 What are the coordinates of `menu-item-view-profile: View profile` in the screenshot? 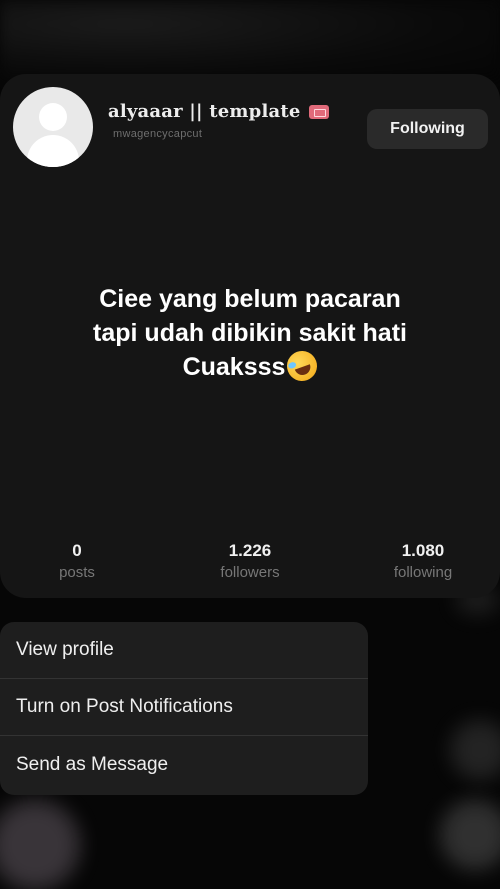 It's located at (184, 650).